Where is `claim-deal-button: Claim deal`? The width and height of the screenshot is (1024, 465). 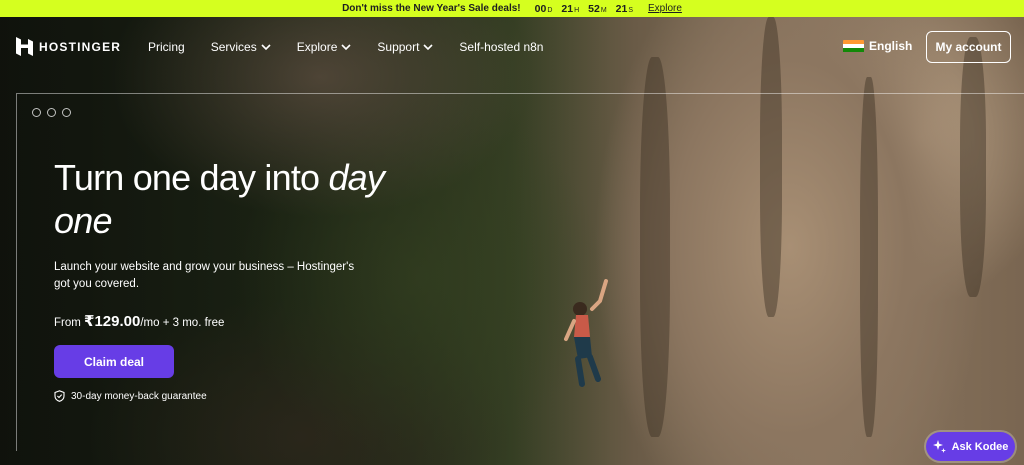
claim-deal-button: Claim deal is located at coordinates (114, 361).